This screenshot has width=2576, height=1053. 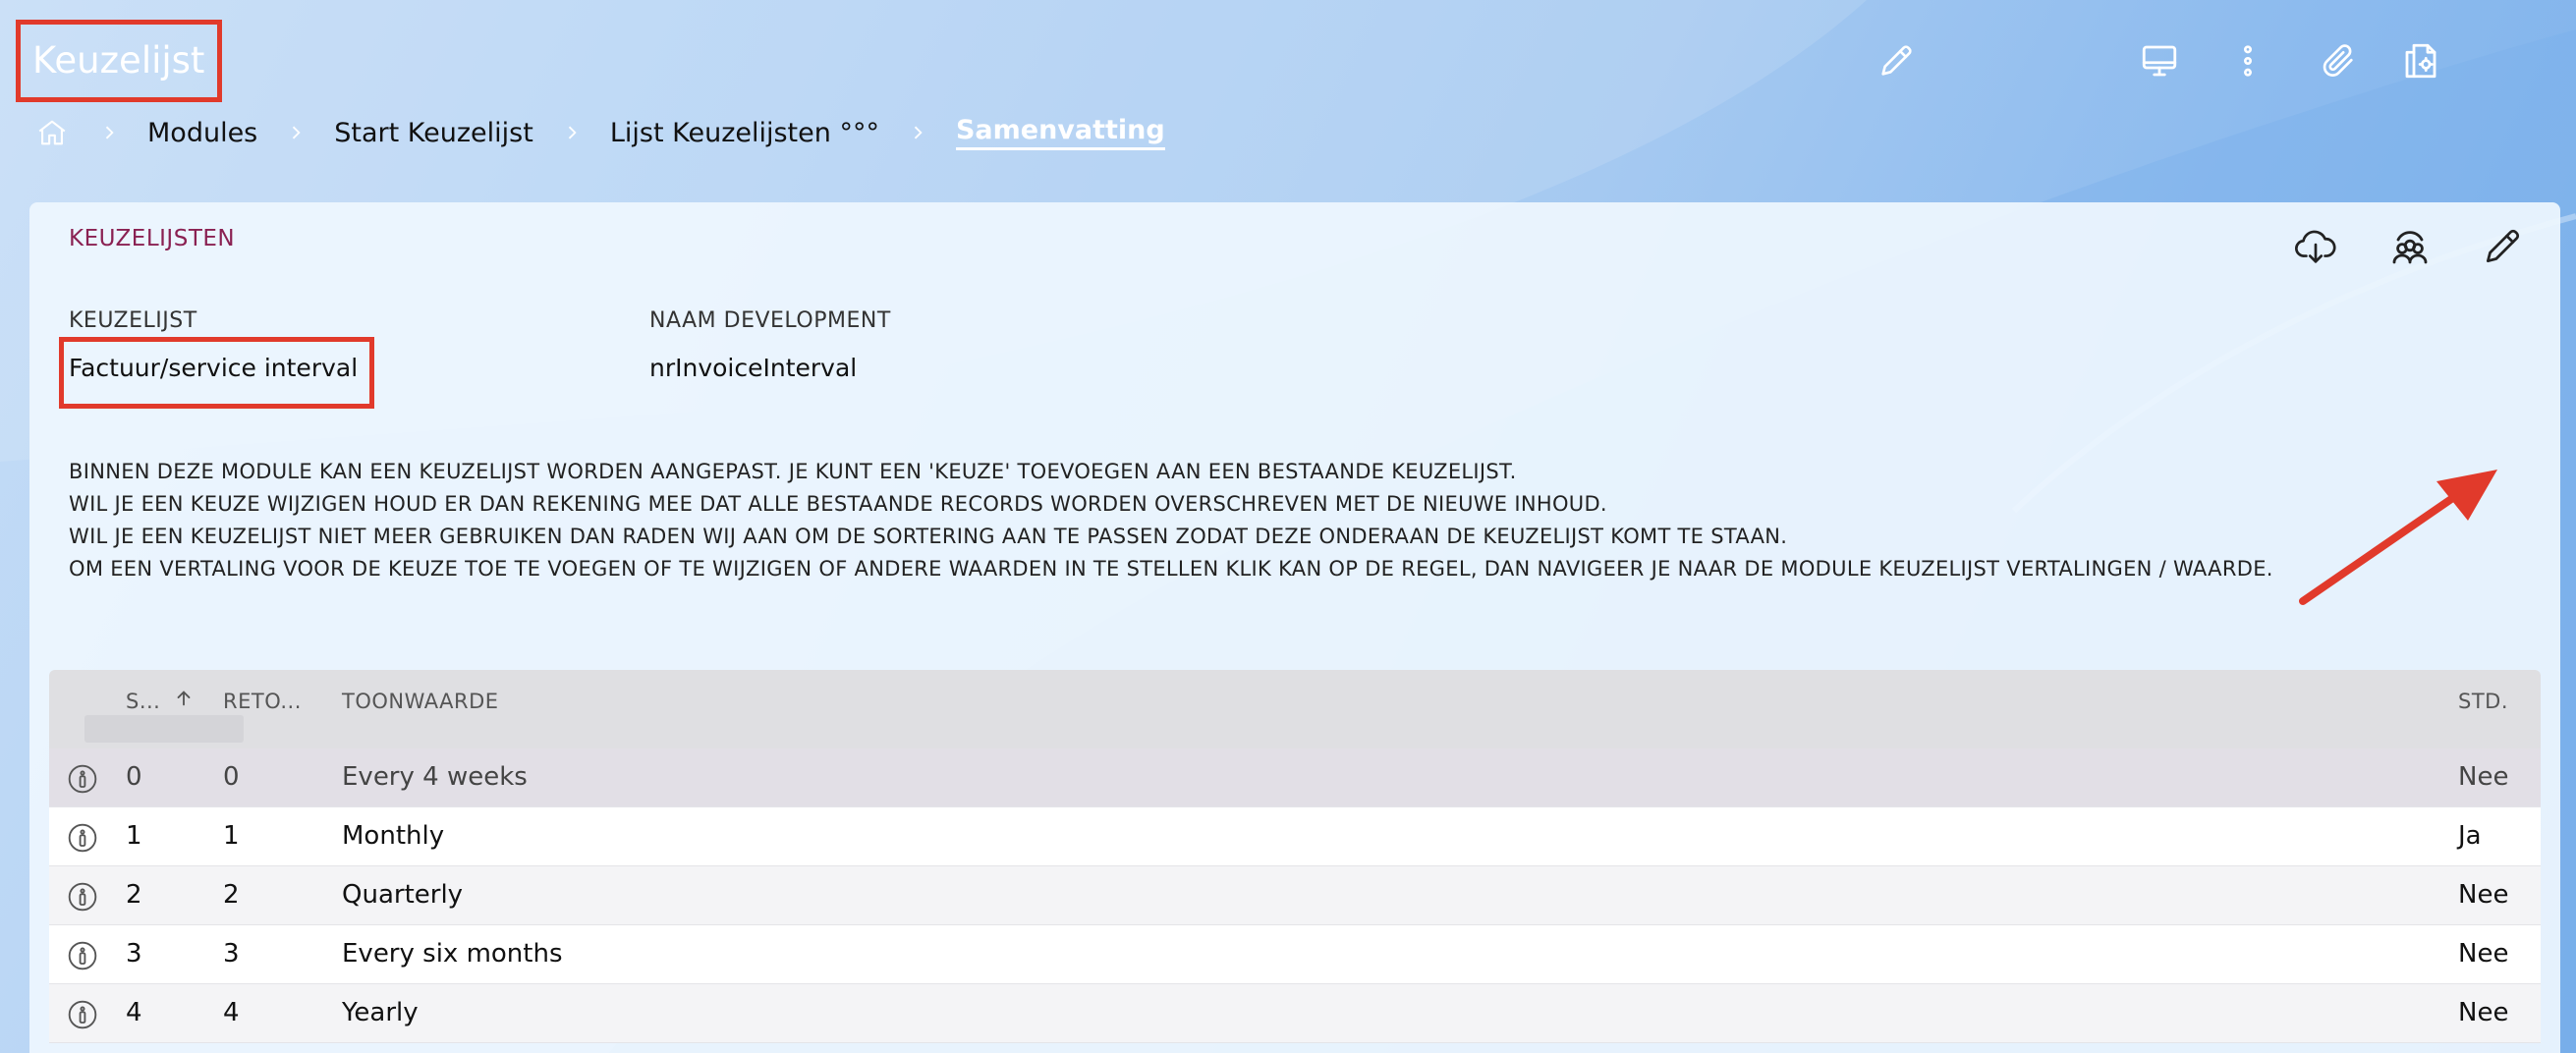 What do you see at coordinates (2398, 537) in the screenshot?
I see `annotation-arrow` at bounding box center [2398, 537].